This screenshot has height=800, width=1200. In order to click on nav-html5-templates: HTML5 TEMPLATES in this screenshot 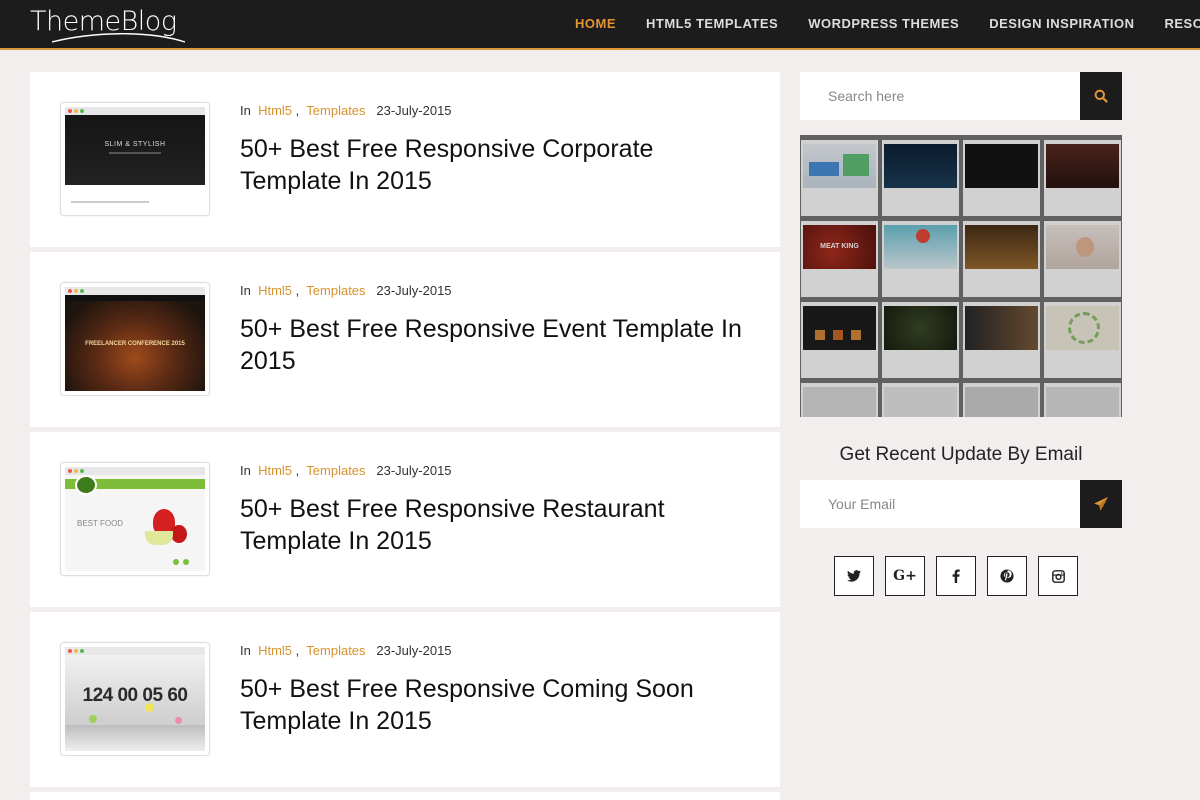, I will do `click(712, 25)`.